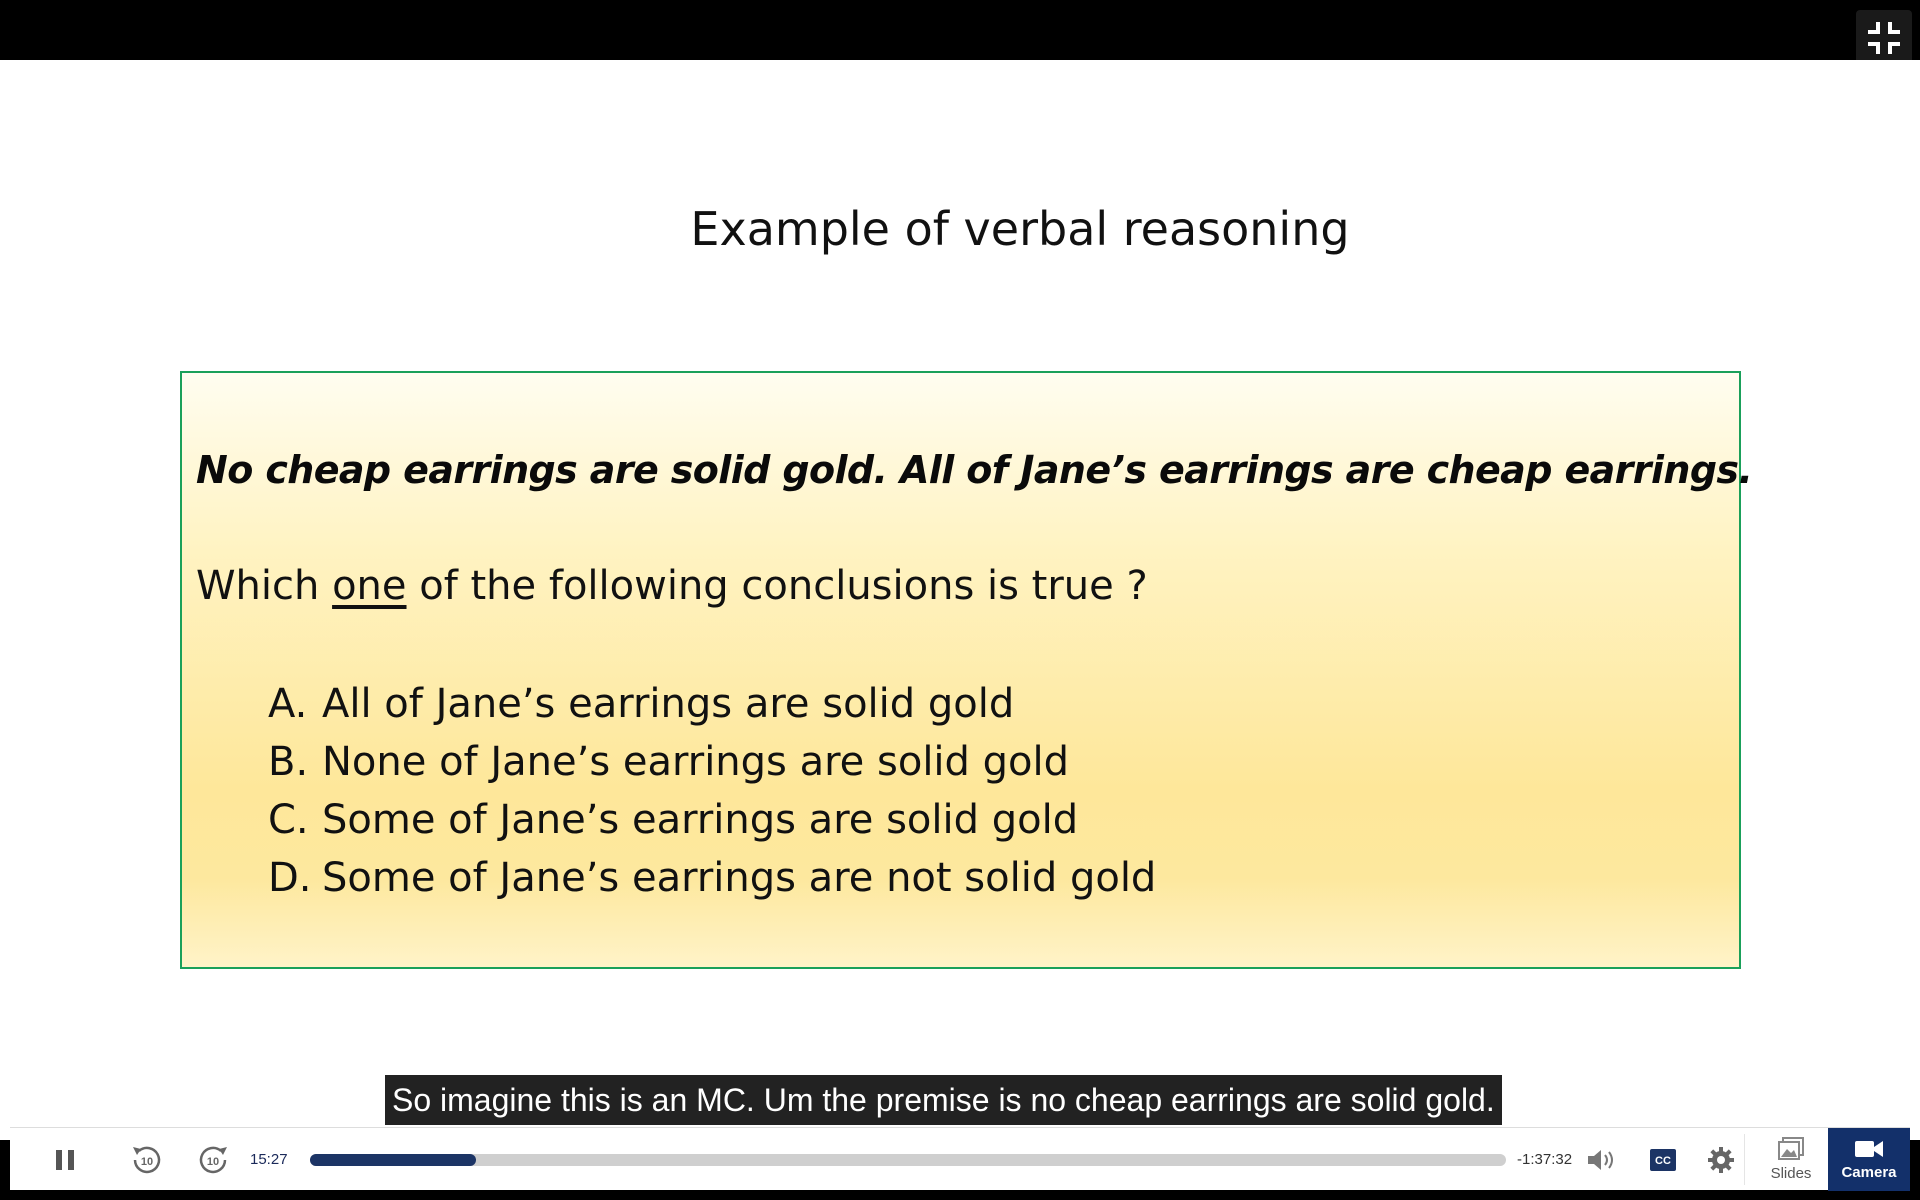 The height and width of the screenshot is (1200, 1920). Describe the element at coordinates (700, 820) in the screenshot. I see `option-text: Some of Jane’s earrings are solid gold` at that location.